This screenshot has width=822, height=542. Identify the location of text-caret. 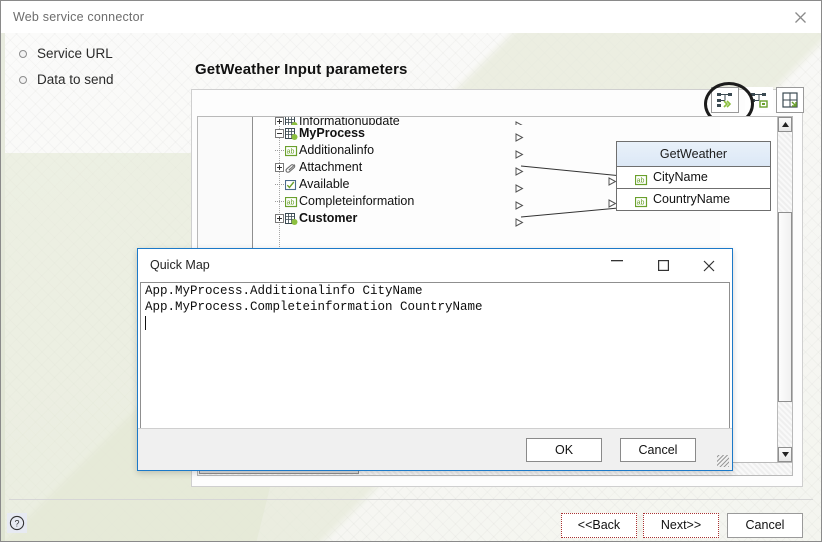
(145, 323).